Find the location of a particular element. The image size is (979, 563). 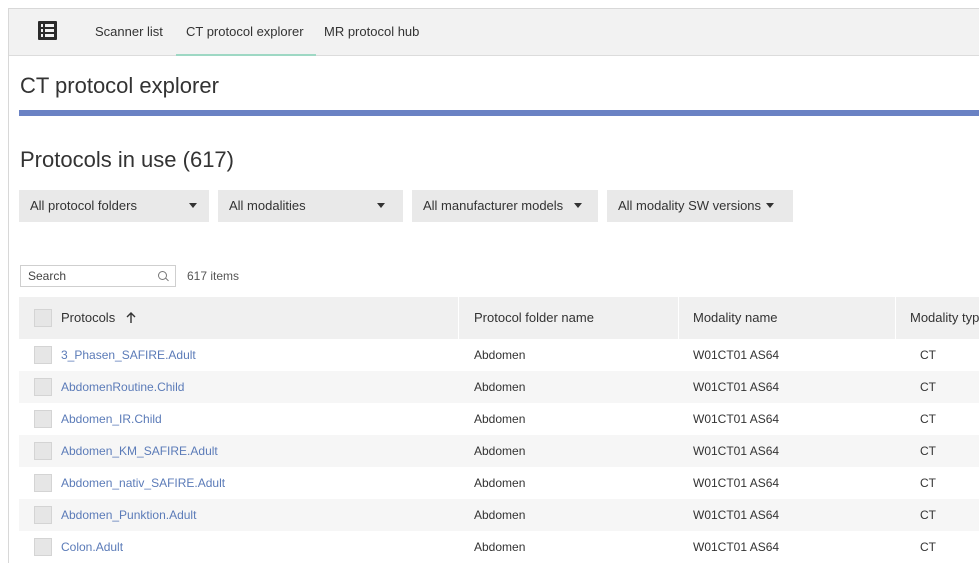

section-title: Protocols in use (617) is located at coordinates (127, 159).